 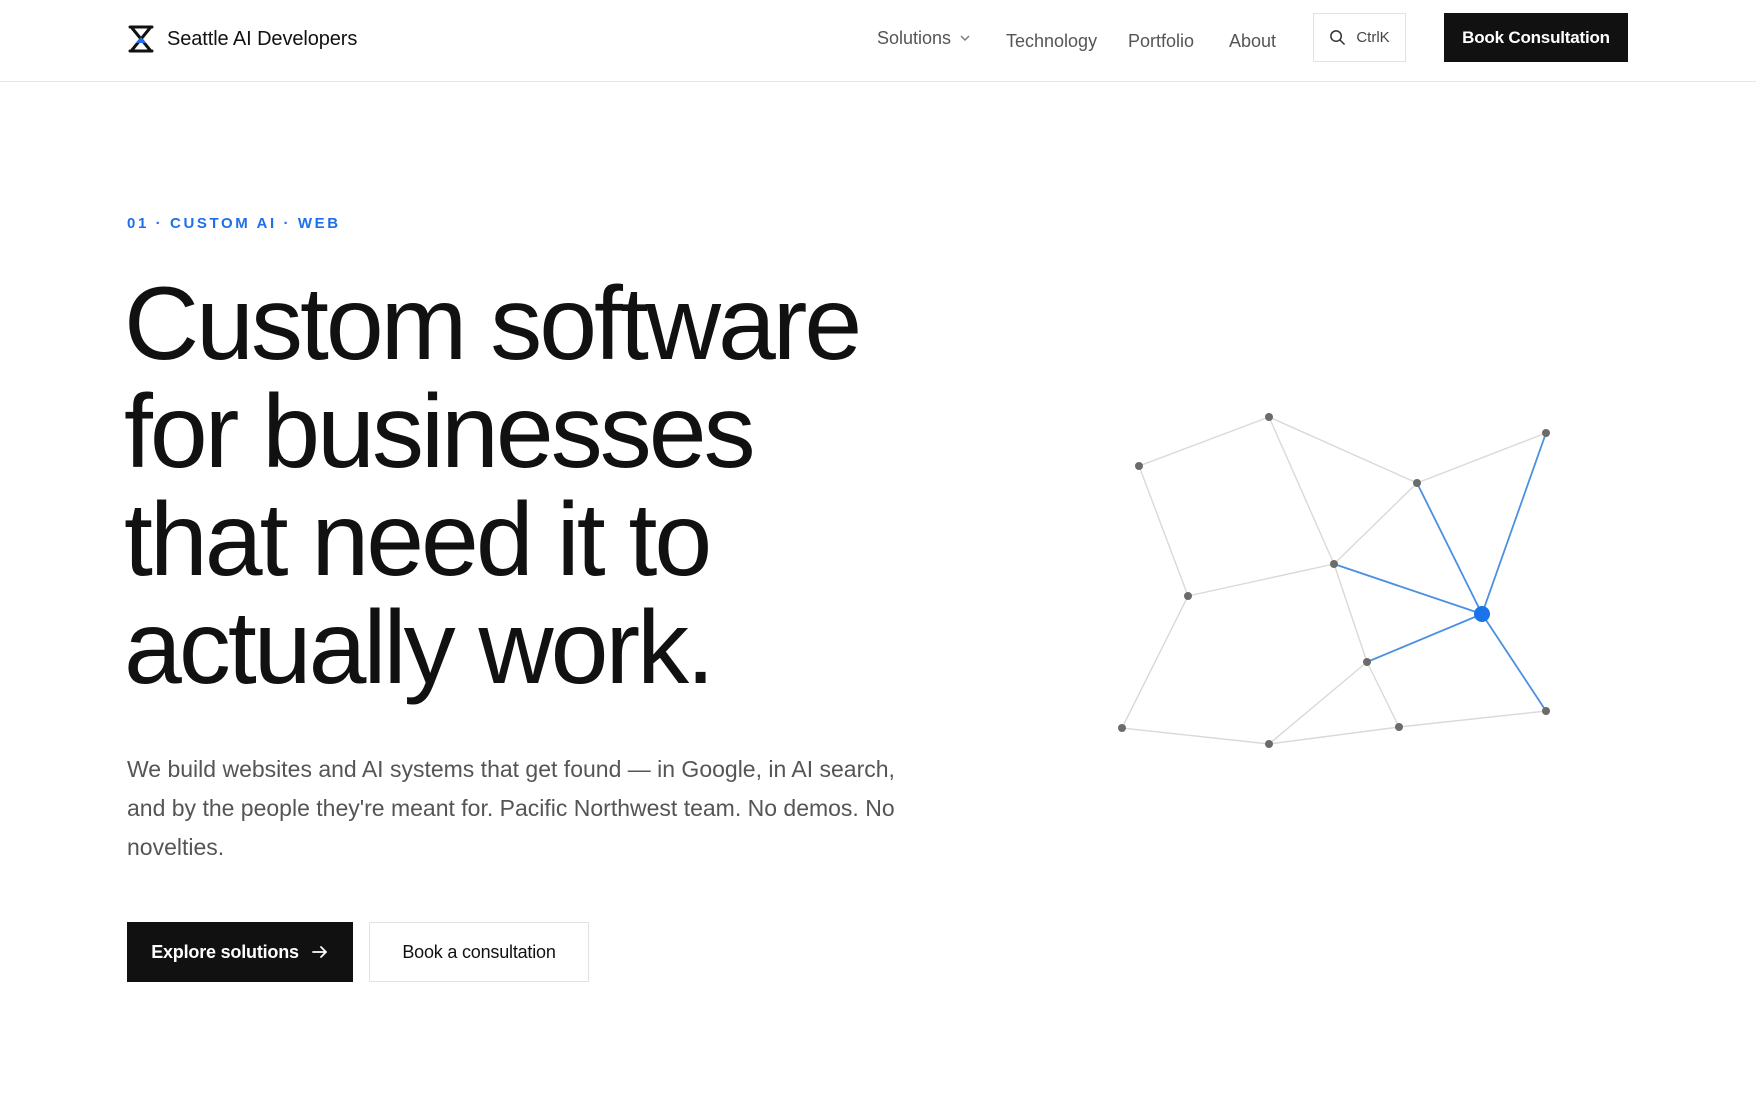 I want to click on search-button: CtrlK, so click(x=1359, y=37).